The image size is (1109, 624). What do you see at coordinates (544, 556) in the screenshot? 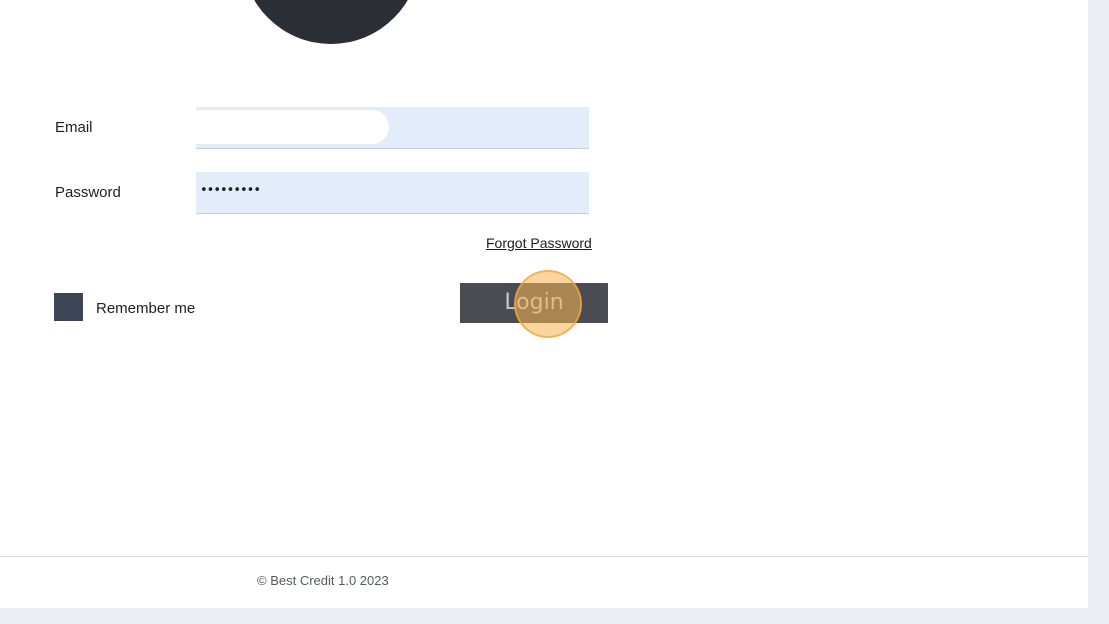
I see `footer-divider` at bounding box center [544, 556].